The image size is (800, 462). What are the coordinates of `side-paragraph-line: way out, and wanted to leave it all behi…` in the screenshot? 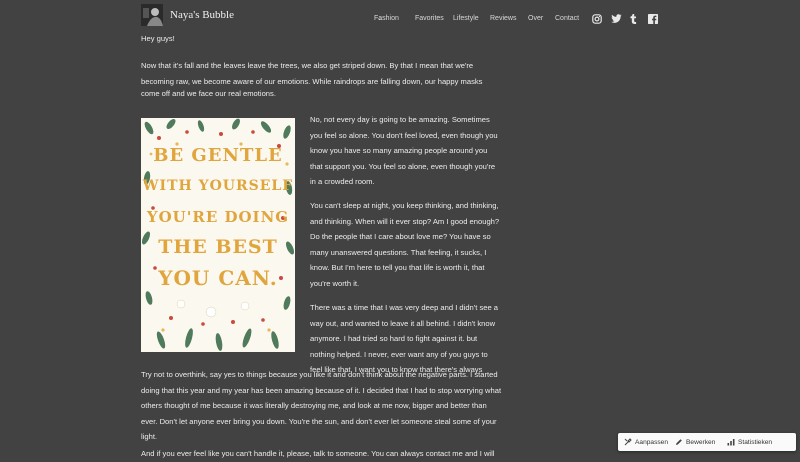 It's located at (403, 323).